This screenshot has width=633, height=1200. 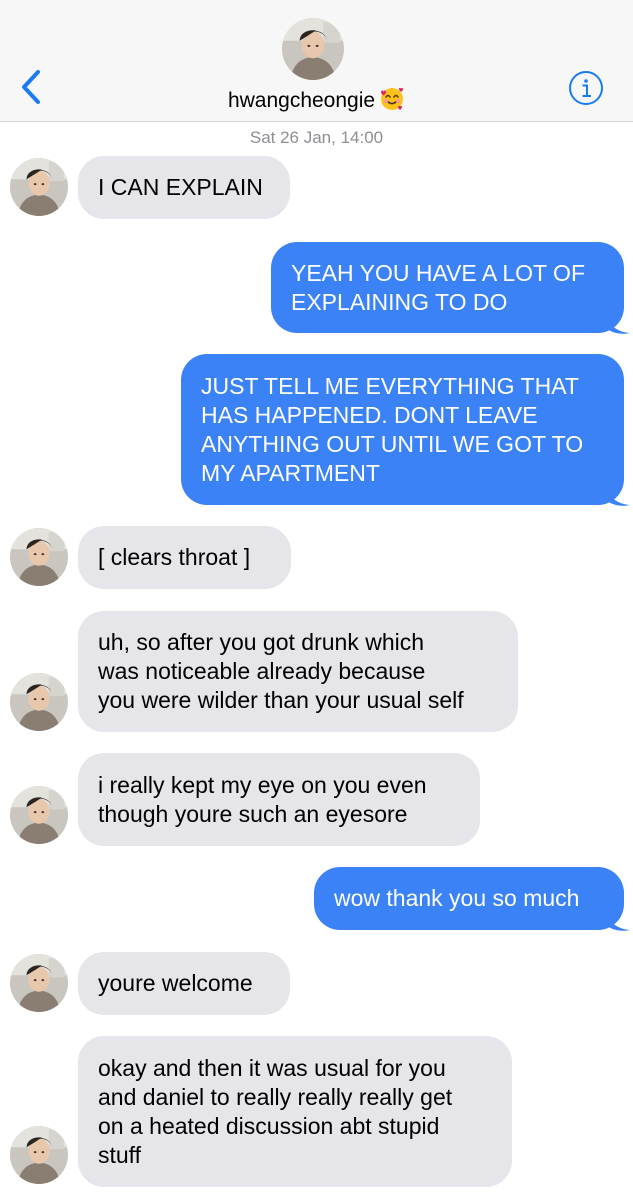 What do you see at coordinates (301, 100) in the screenshot?
I see `contact-name: hwangcheongie` at bounding box center [301, 100].